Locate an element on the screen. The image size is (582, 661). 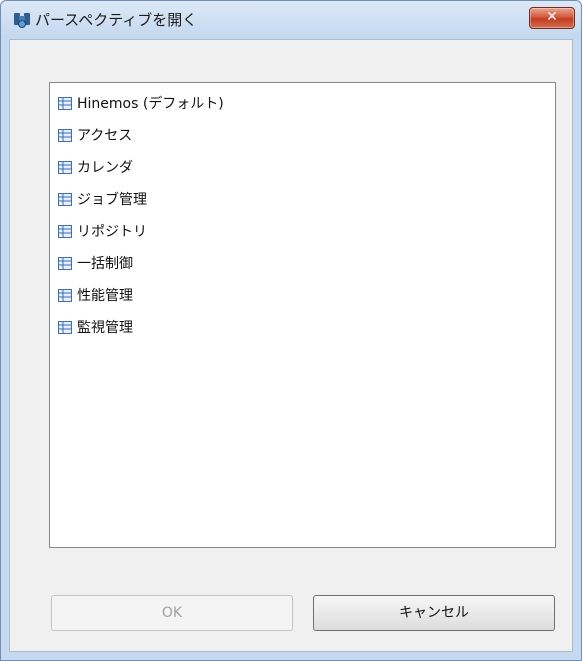
list-item-label: リポジトリ is located at coordinates (112, 232).